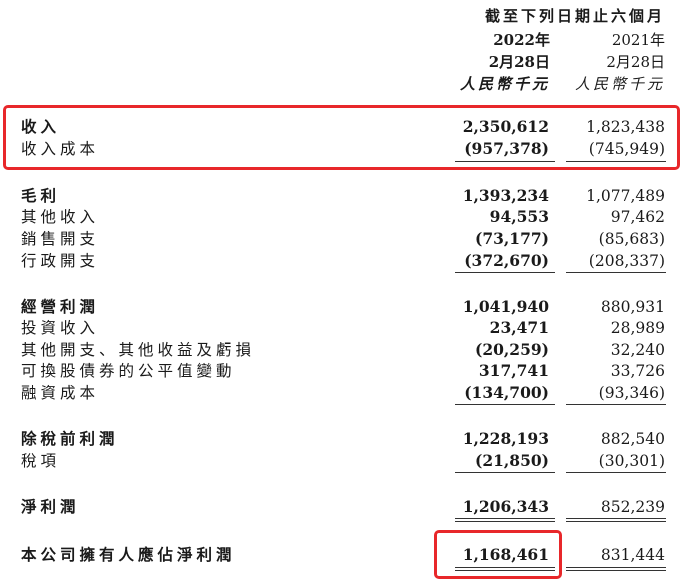 Image resolution: width=687 pixels, height=582 pixels. I want to click on row-label: 毛利, so click(41, 195).